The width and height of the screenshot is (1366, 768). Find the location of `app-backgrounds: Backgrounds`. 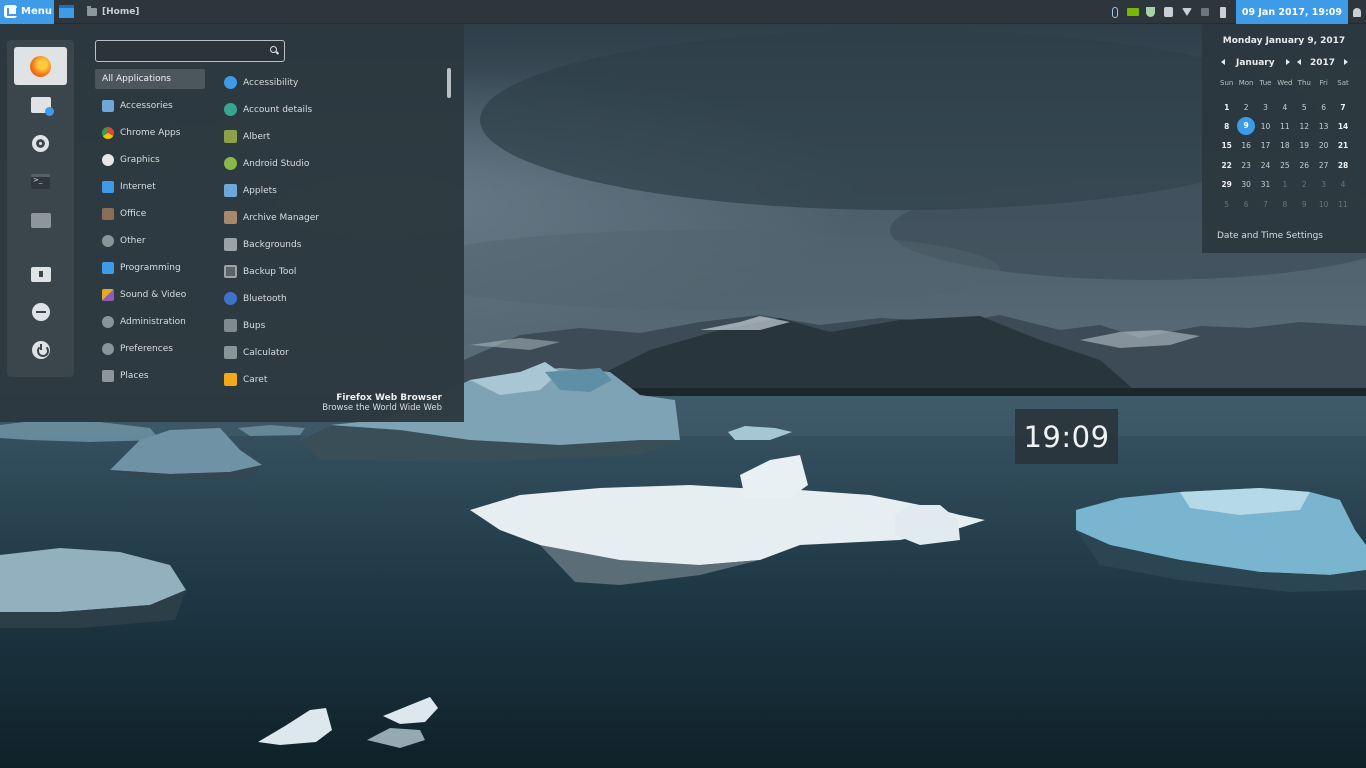

app-backgrounds: Backgrounds is located at coordinates (332, 244).